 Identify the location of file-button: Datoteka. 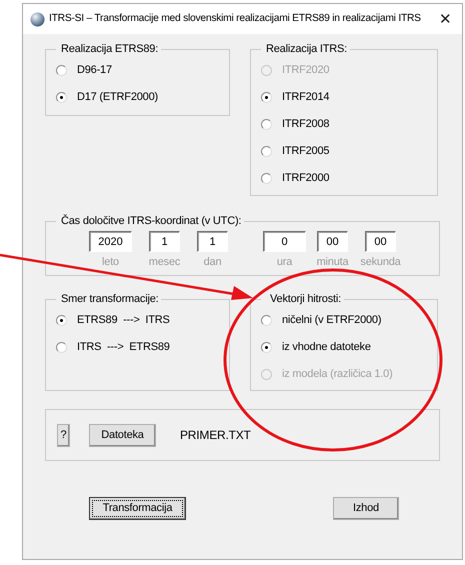
(122, 435).